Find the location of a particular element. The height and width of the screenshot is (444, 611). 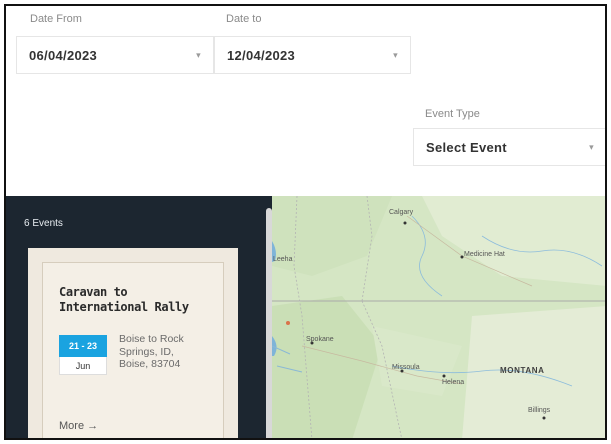

map-label-billings: Billings is located at coordinates (539, 410).